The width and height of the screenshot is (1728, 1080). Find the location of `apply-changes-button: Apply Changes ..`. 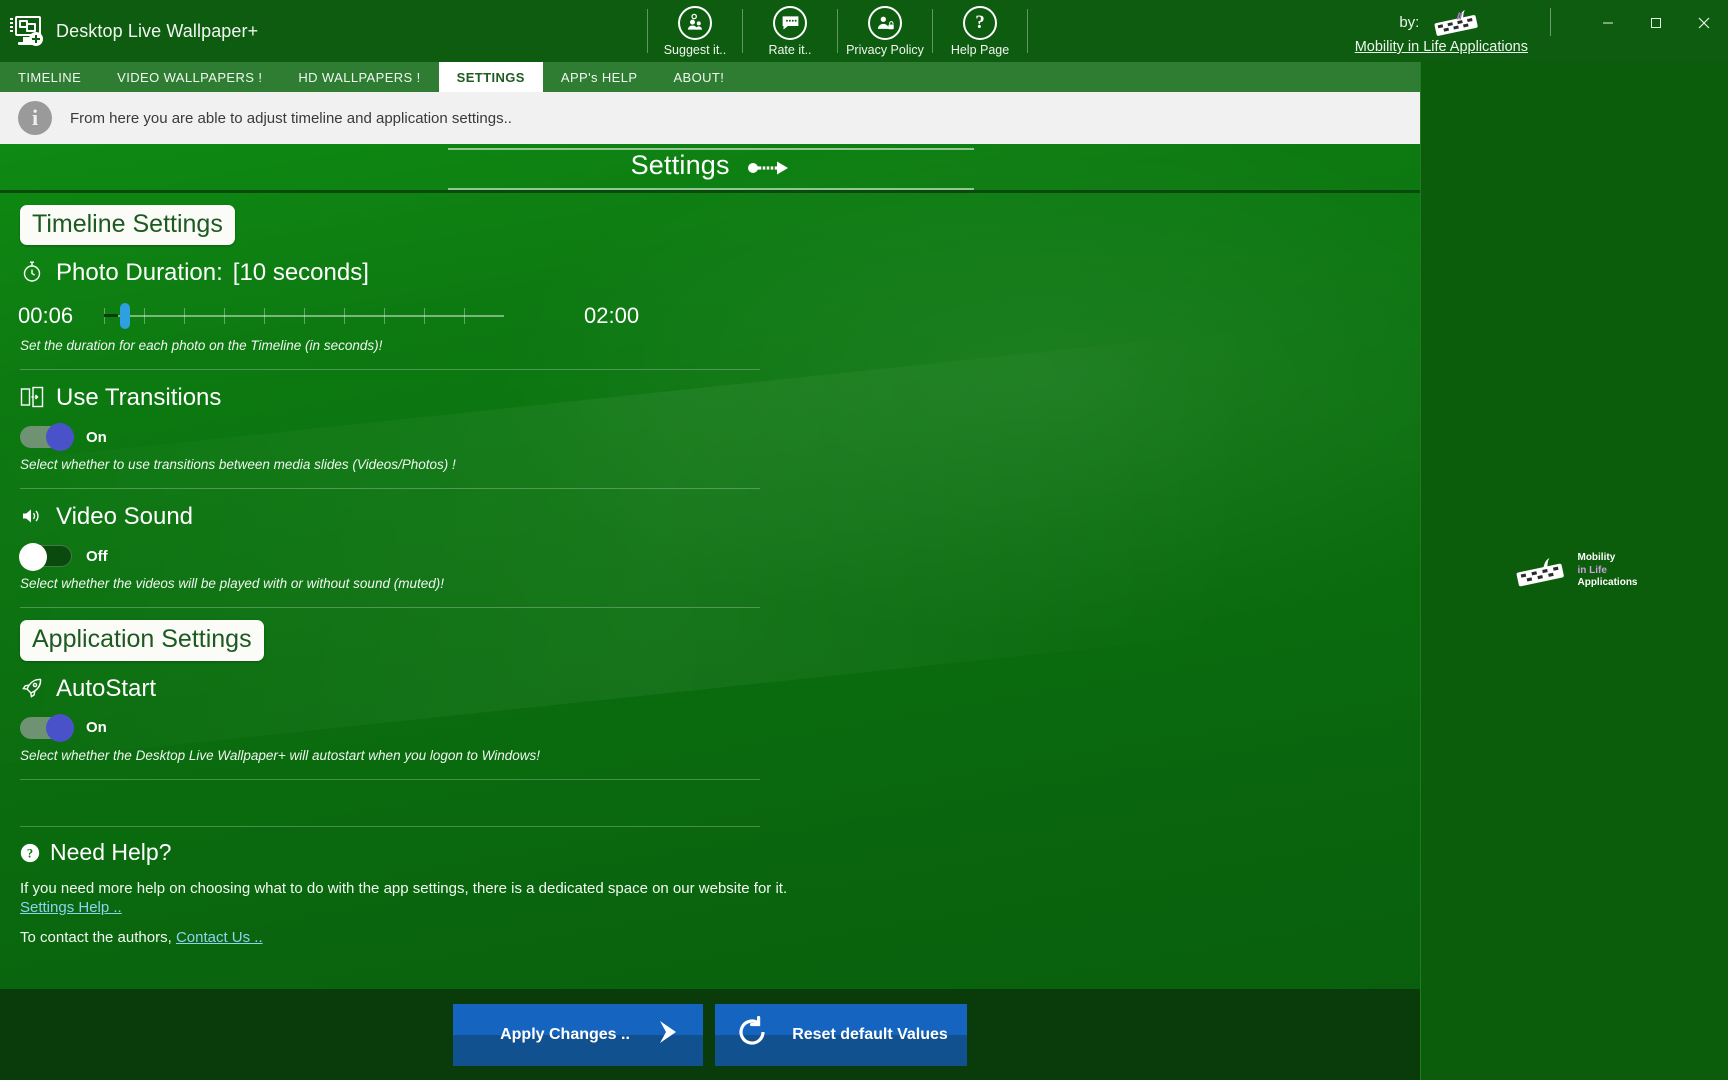

apply-changes-button: Apply Changes .. is located at coordinates (578, 1034).